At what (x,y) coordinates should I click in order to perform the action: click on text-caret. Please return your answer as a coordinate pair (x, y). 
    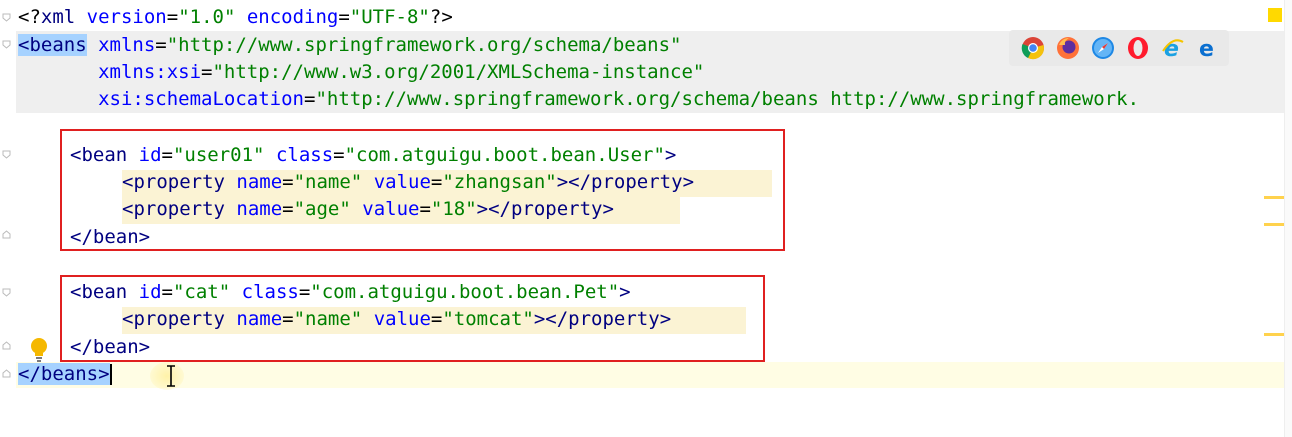
    Looking at the image, I should click on (110, 374).